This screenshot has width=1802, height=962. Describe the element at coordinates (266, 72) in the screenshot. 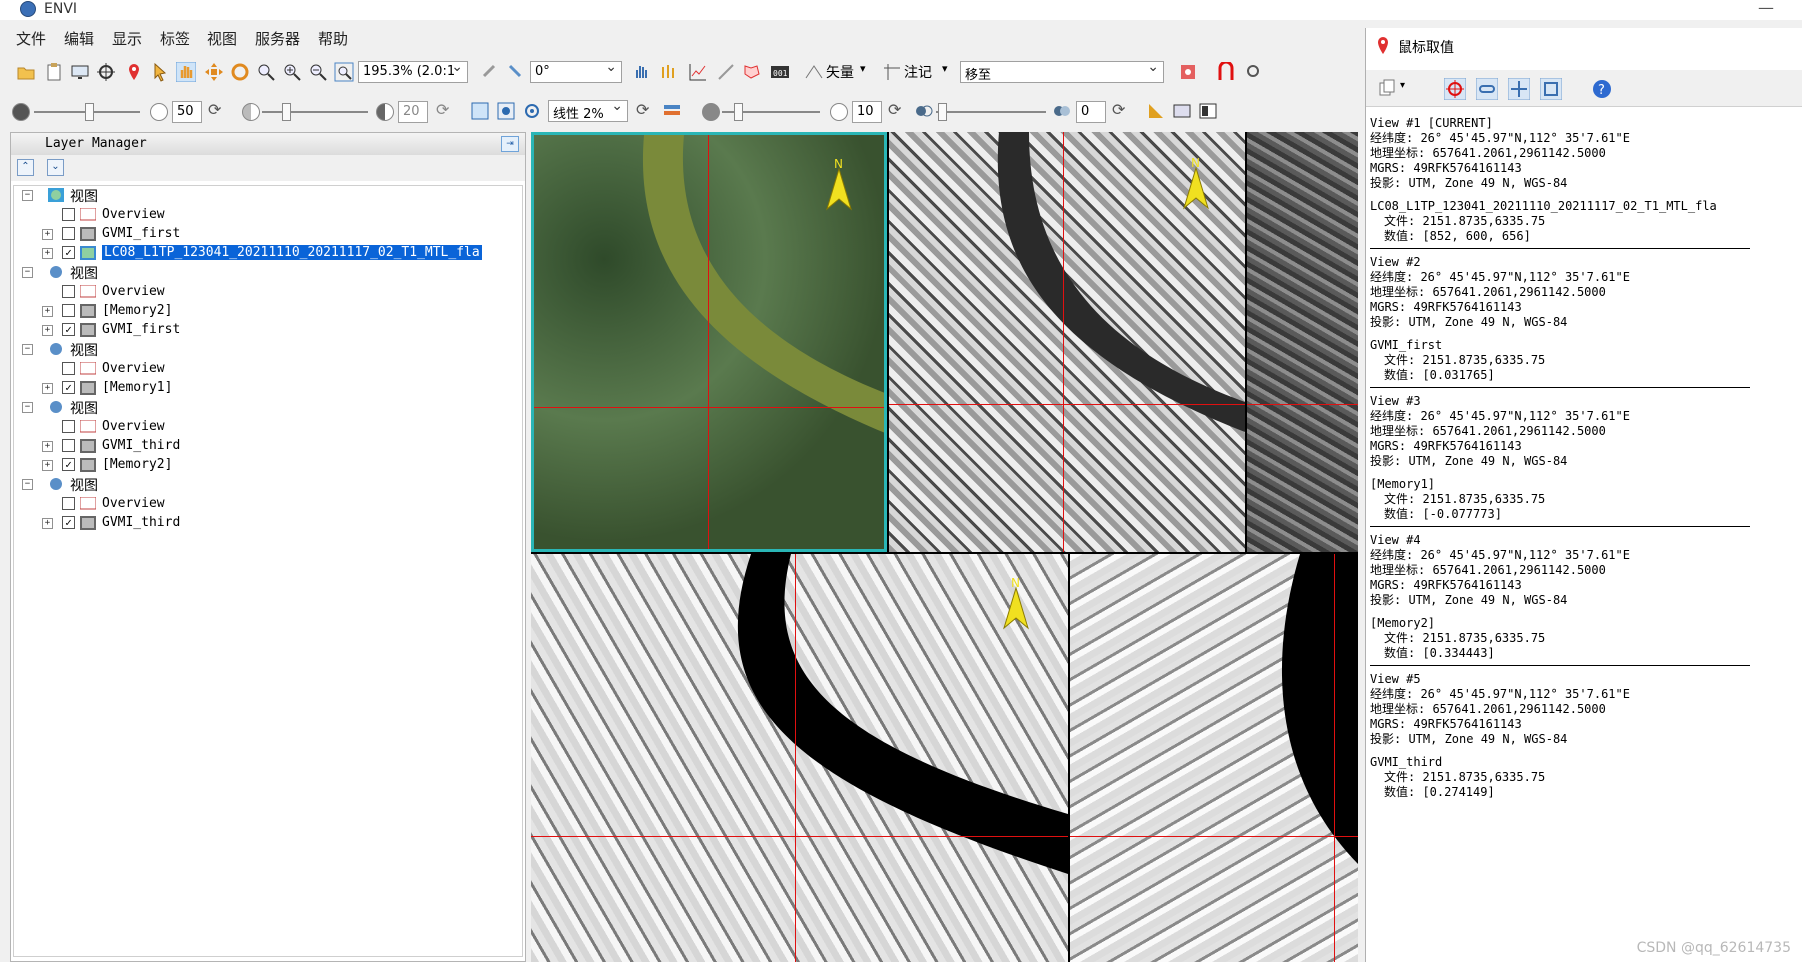

I see `zoom-fixed-icon` at that location.